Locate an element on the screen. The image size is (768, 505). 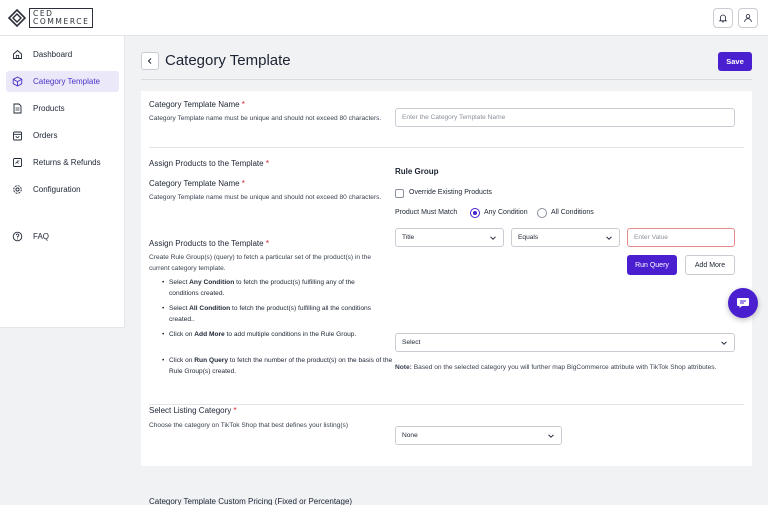
template-name-input: Enter the Category Template Name is located at coordinates (565, 117).